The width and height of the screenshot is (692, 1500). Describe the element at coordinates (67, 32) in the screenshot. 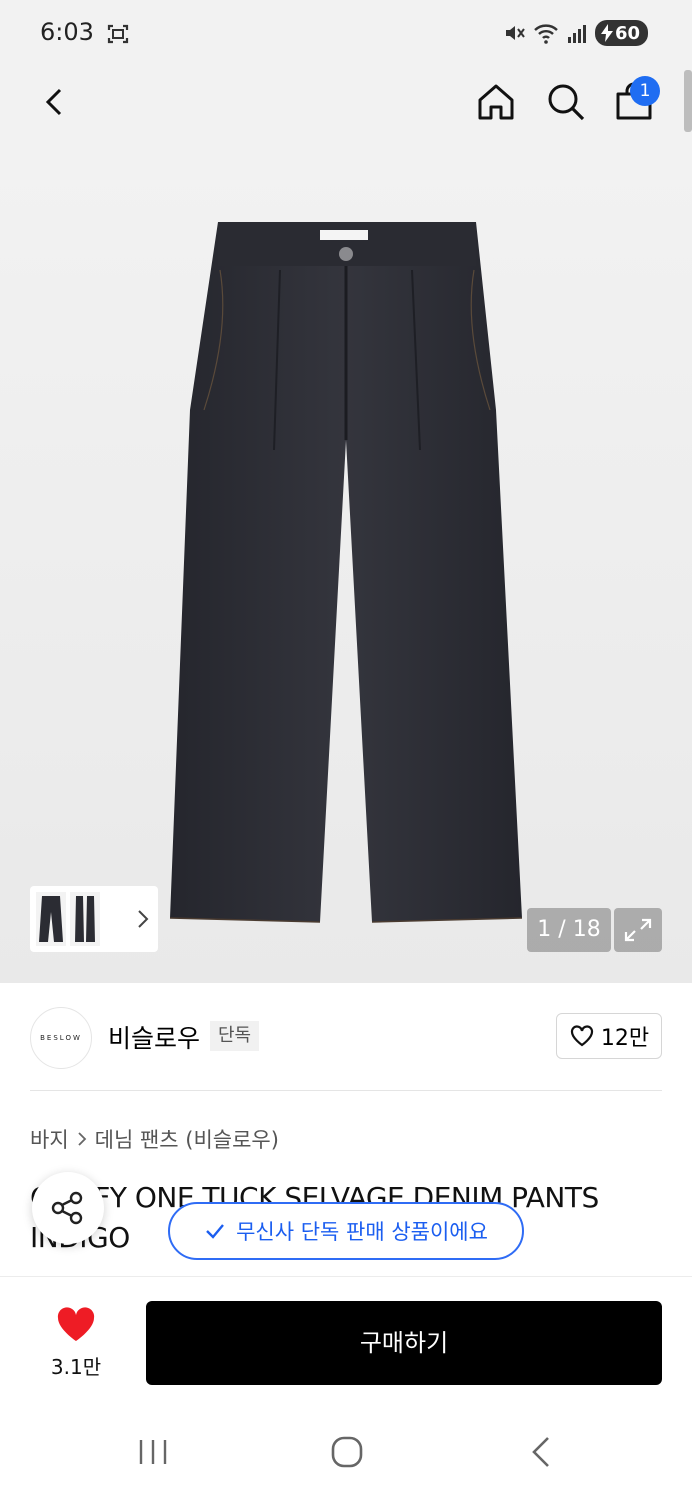

I see `status-time: 6:03` at that location.